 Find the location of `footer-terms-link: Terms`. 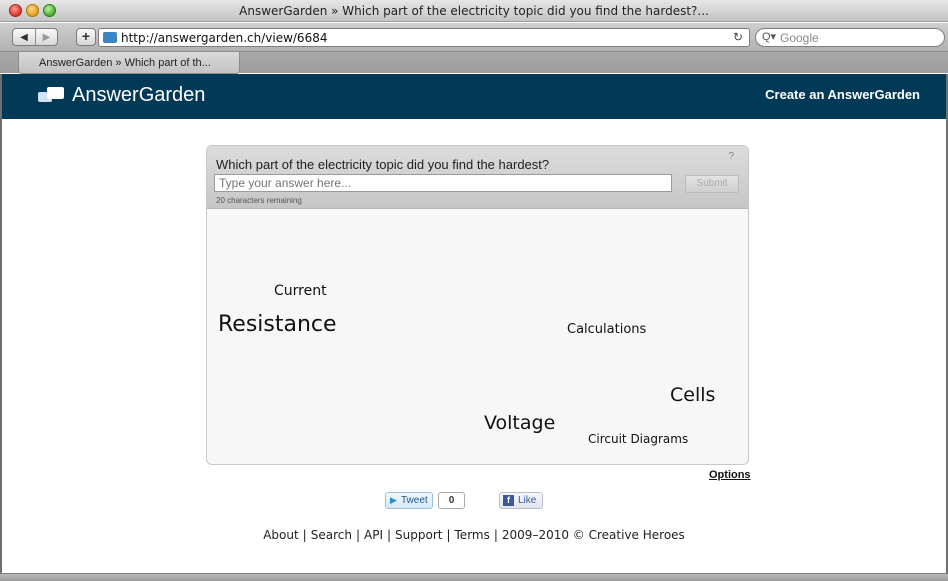

footer-terms-link: Terms is located at coordinates (472, 535).